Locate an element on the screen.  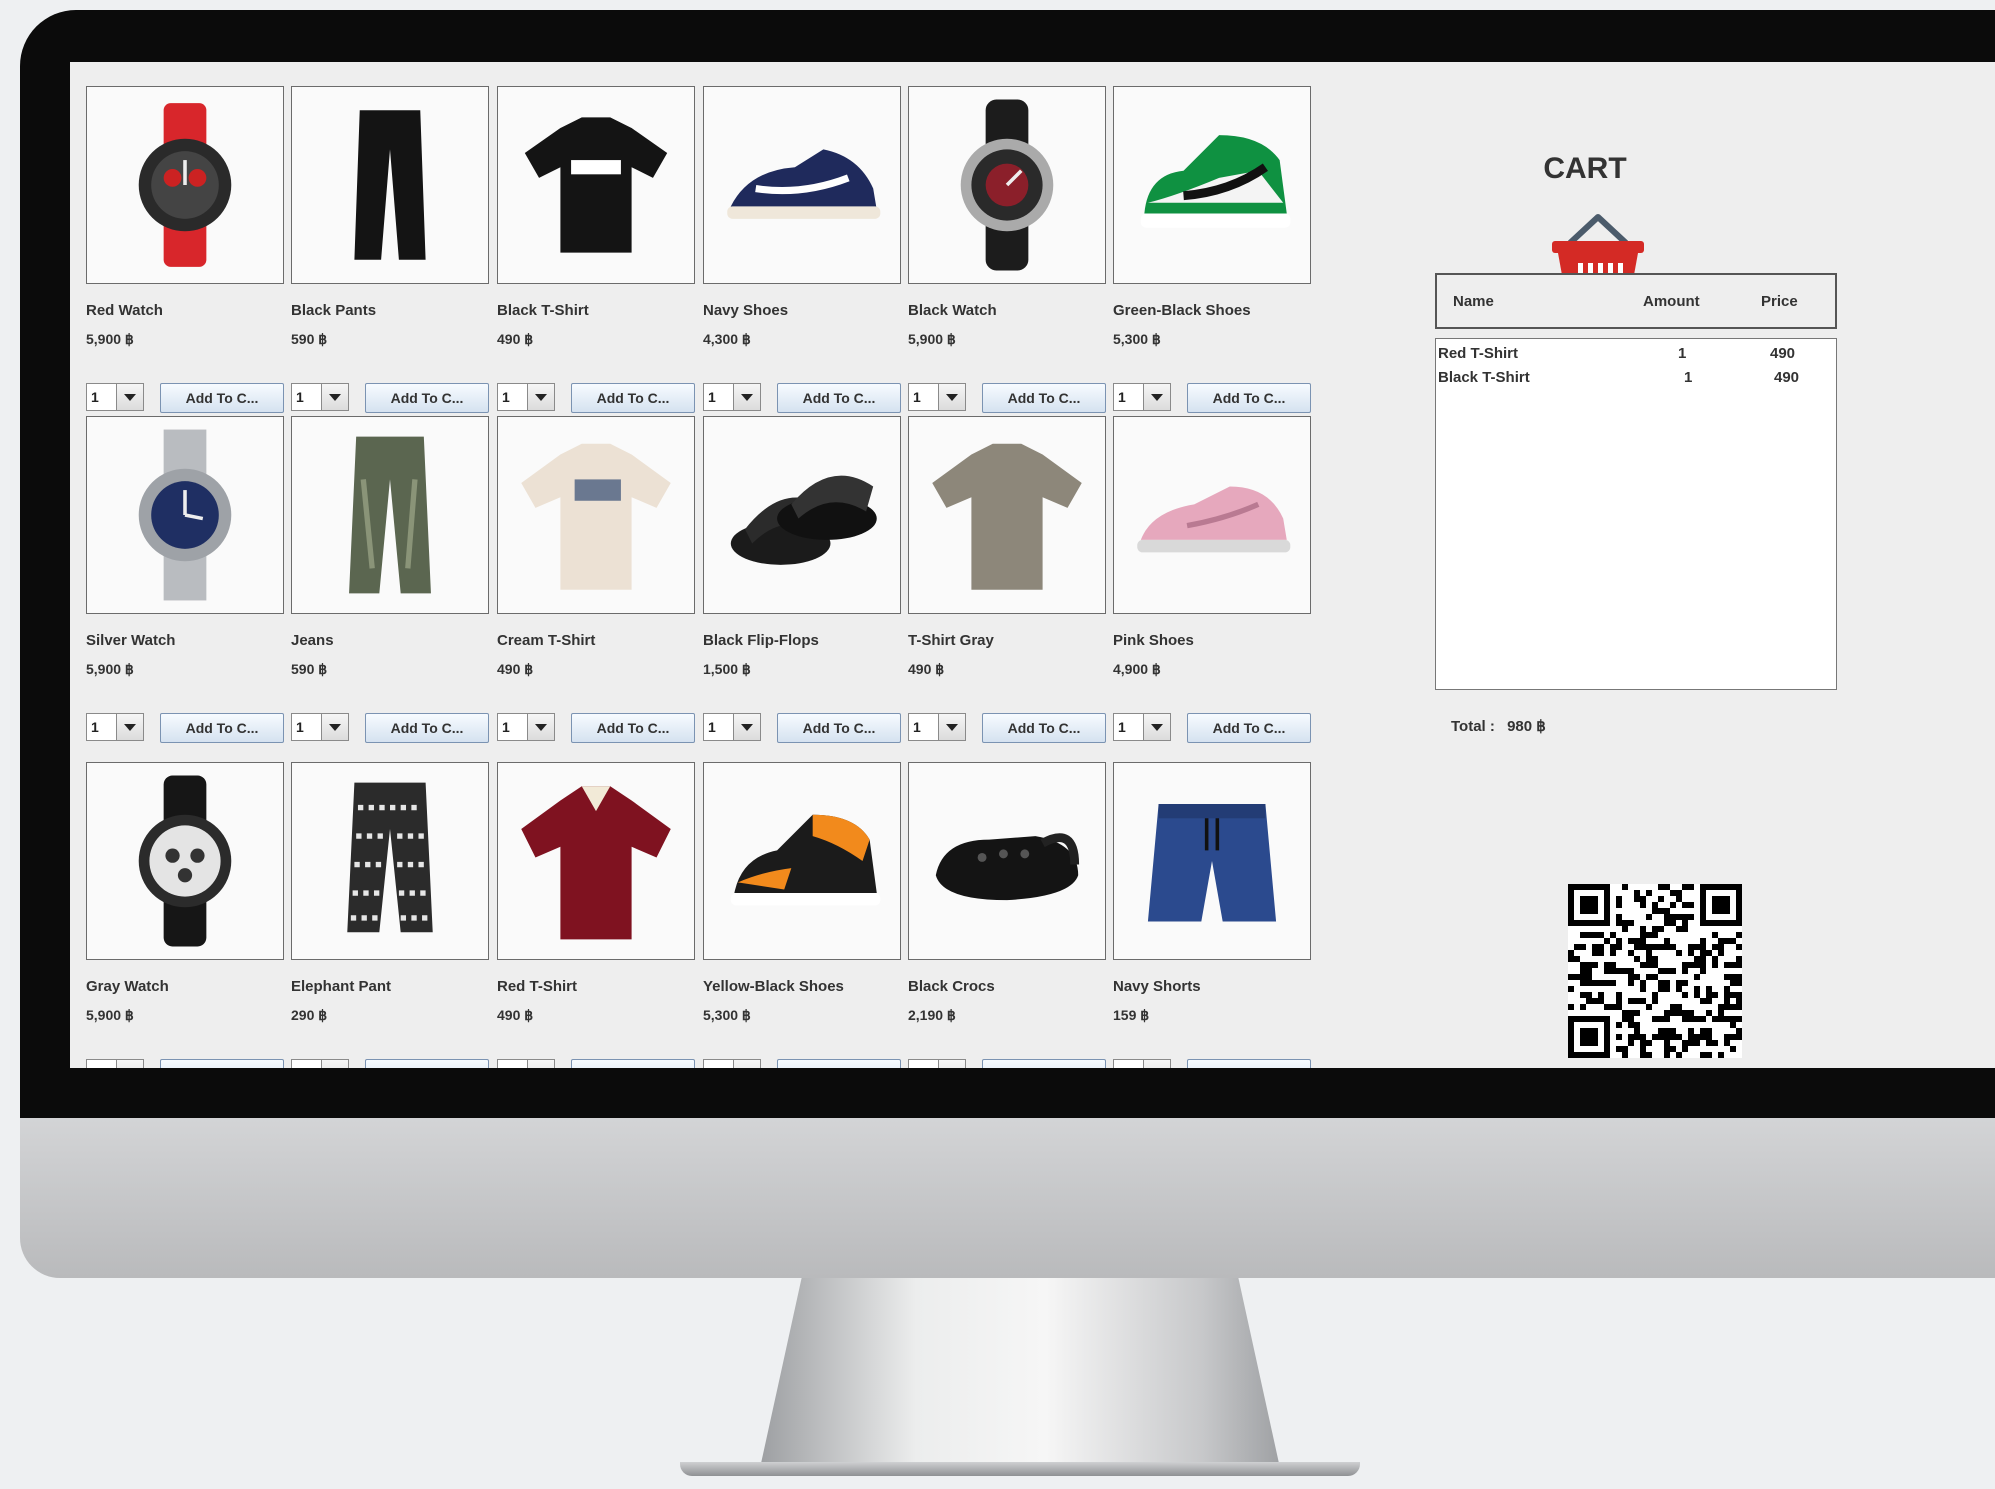
product-name: Elephant Pant is located at coordinates (341, 986).